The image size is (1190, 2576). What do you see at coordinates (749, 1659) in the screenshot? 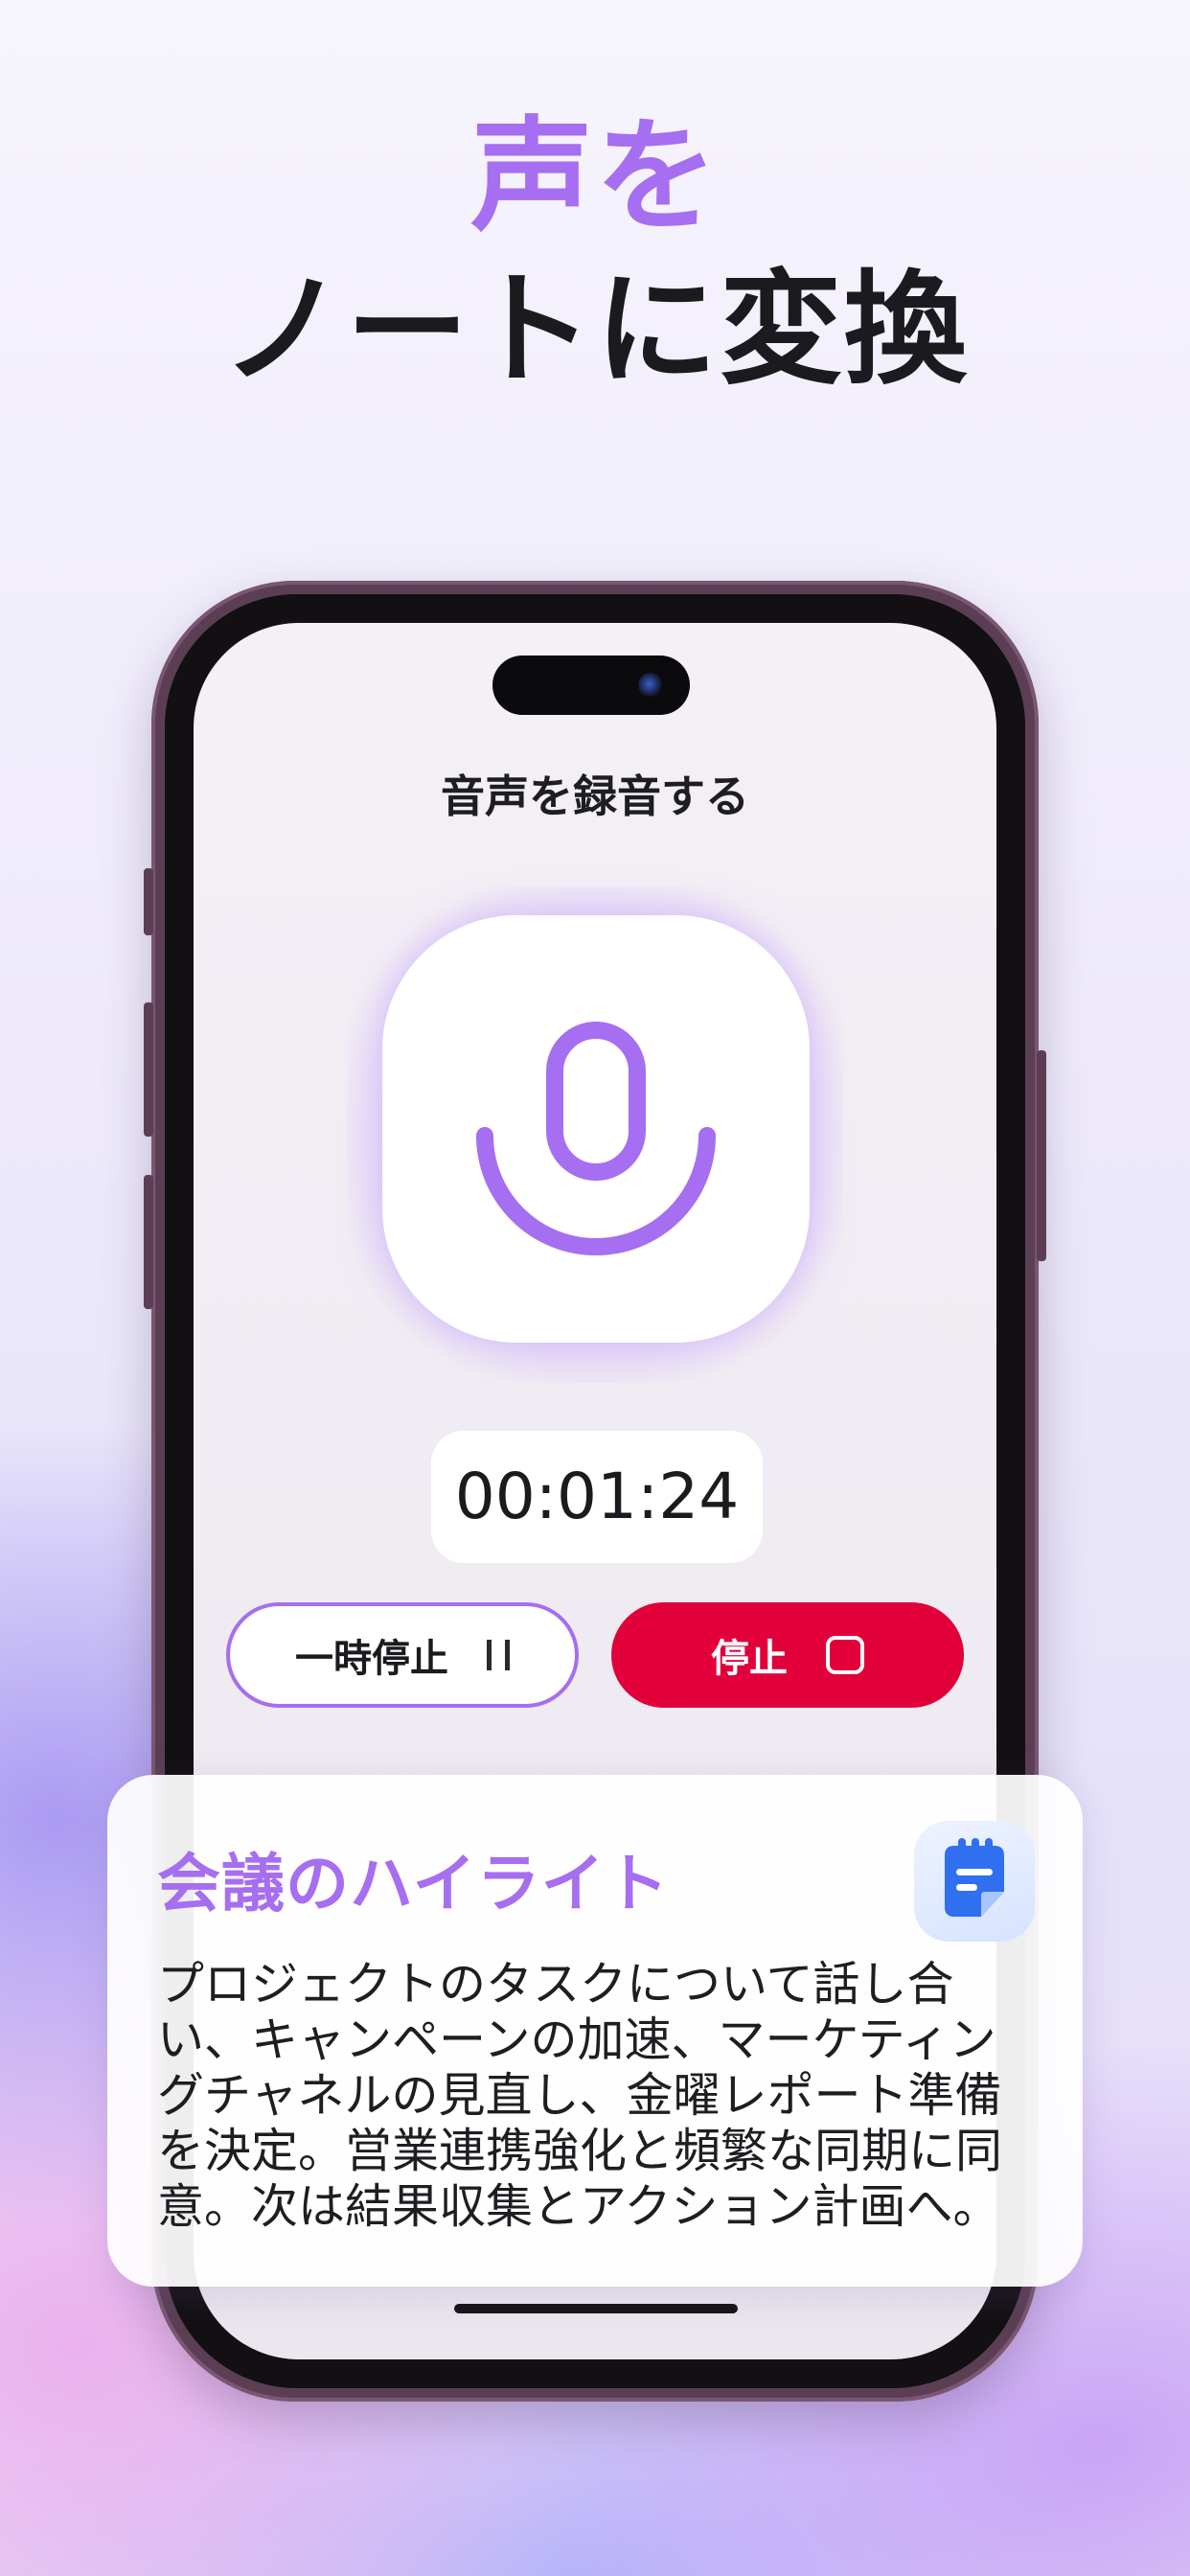
I see `stop-button-label: 停止` at bounding box center [749, 1659].